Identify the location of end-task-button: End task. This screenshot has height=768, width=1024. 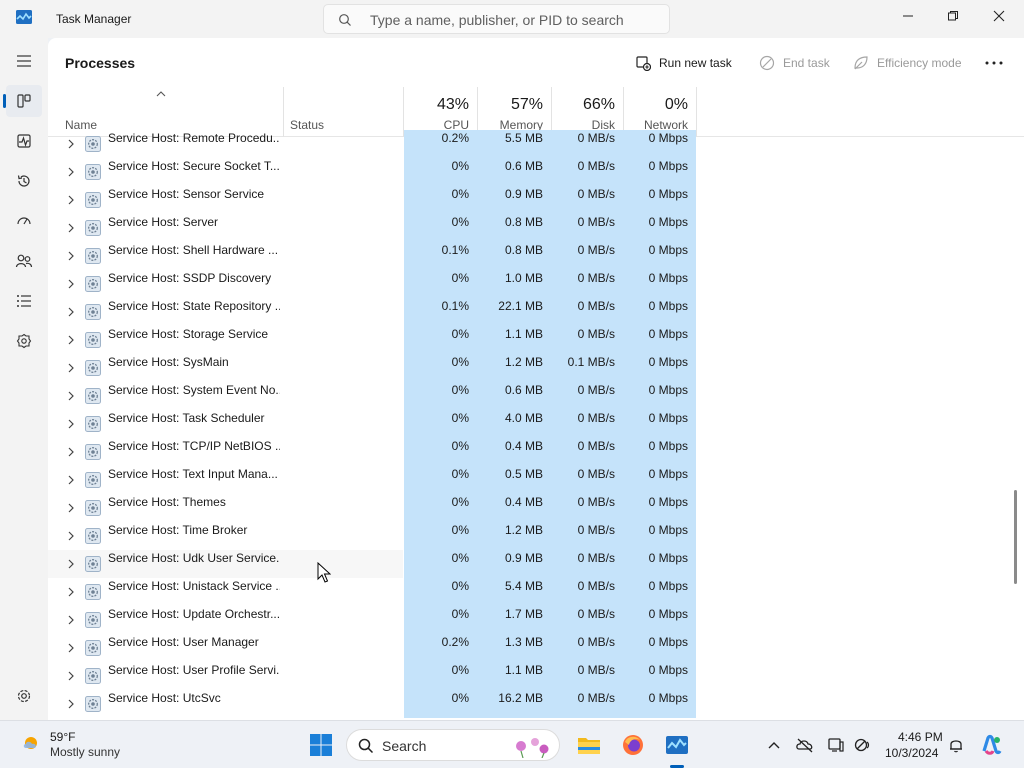
(794, 63).